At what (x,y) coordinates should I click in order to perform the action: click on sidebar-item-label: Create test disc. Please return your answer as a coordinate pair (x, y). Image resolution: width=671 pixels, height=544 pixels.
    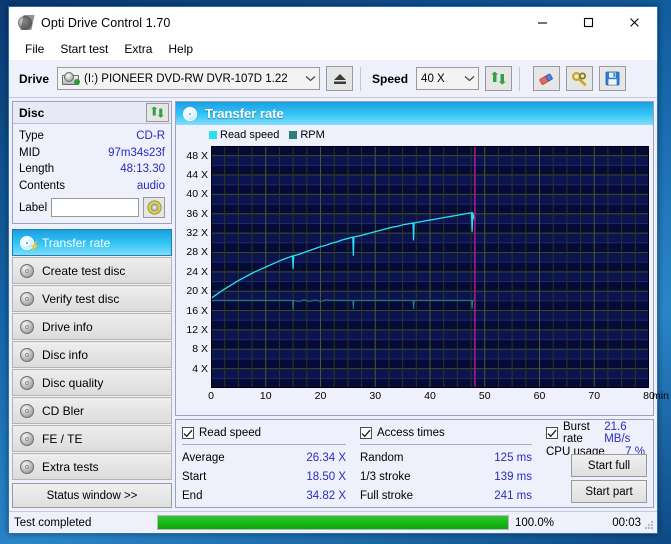
    Looking at the image, I should click on (84, 270).